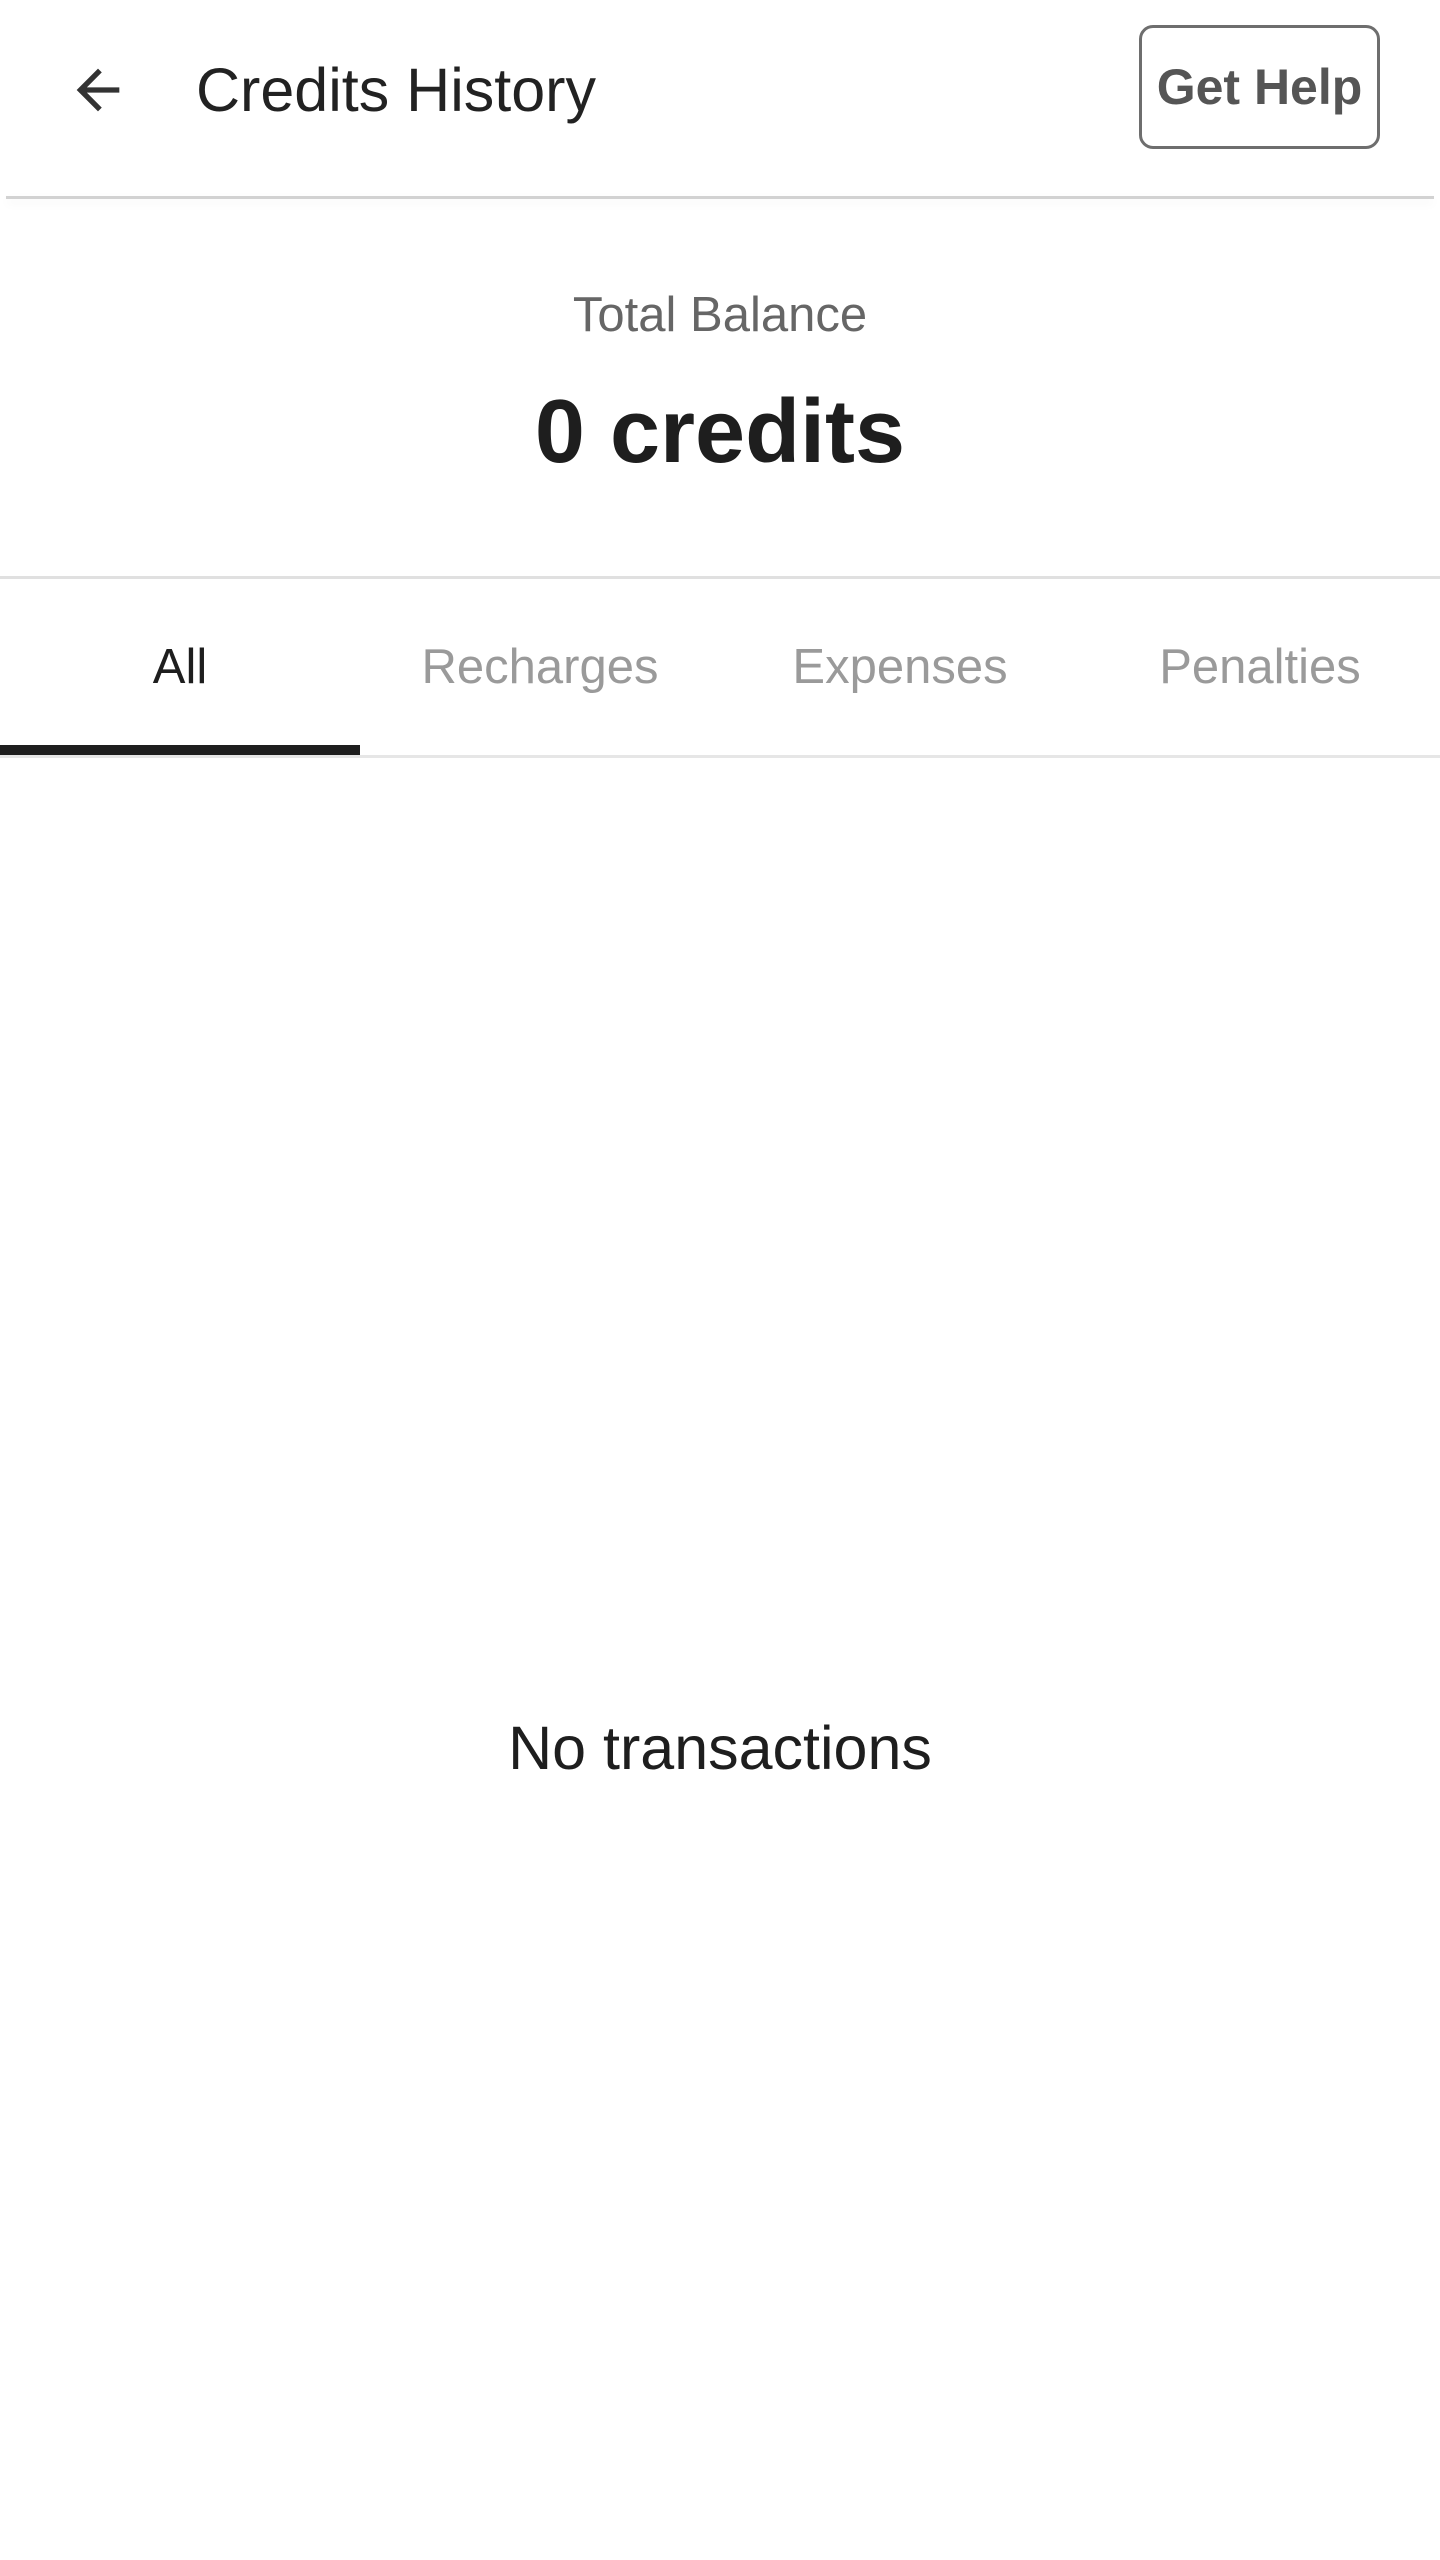 The width and height of the screenshot is (1440, 2560). Describe the element at coordinates (1259, 87) in the screenshot. I see `get-help-button: Get Help` at that location.